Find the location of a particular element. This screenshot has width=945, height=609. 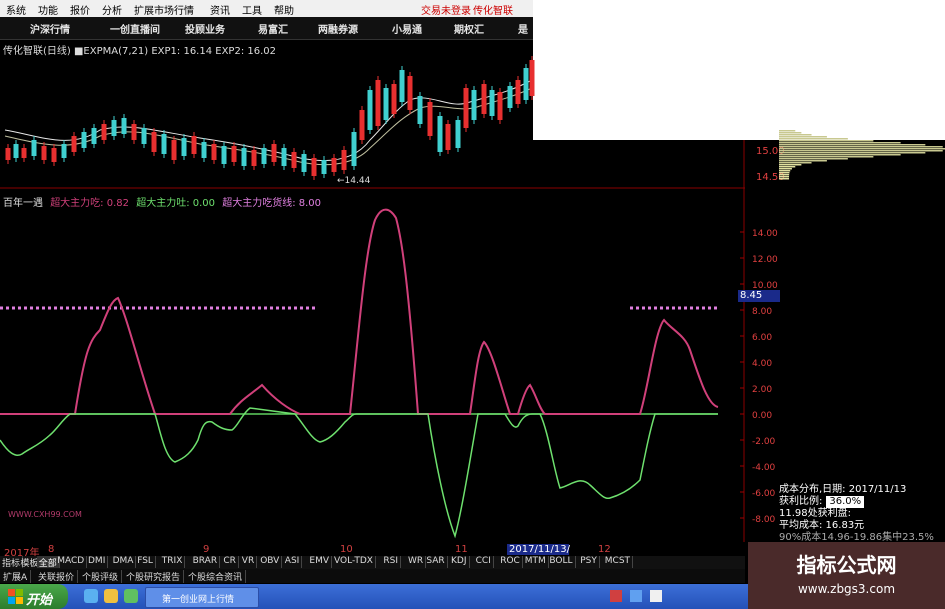

tray-icons is located at coordinates (636, 596).